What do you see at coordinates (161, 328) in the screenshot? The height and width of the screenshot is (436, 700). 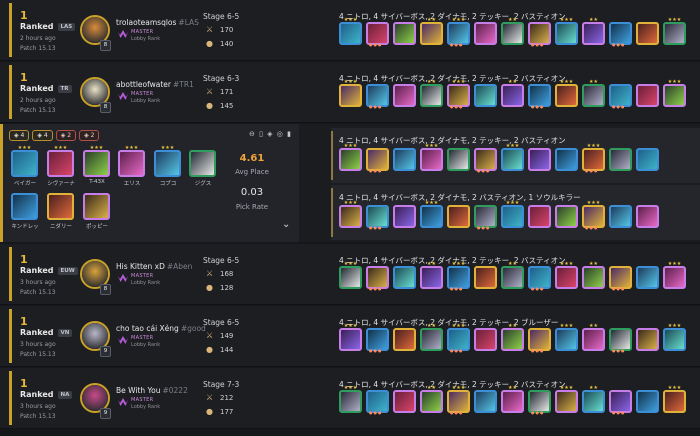 I see `player-name: cho tao cái Xẻng #good` at bounding box center [161, 328].